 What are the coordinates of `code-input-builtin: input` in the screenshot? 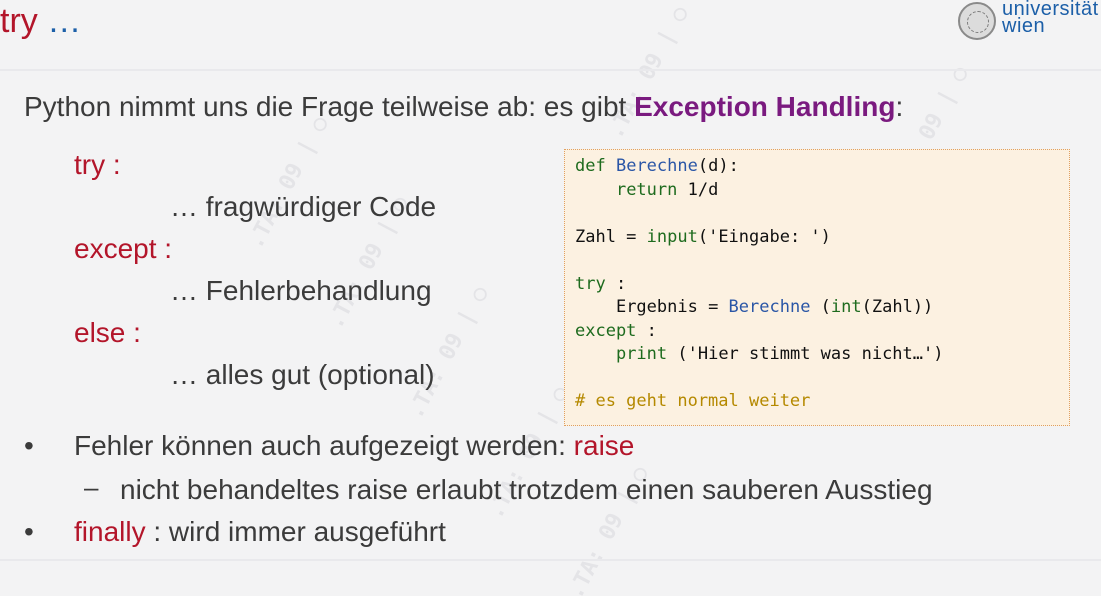 It's located at (672, 236).